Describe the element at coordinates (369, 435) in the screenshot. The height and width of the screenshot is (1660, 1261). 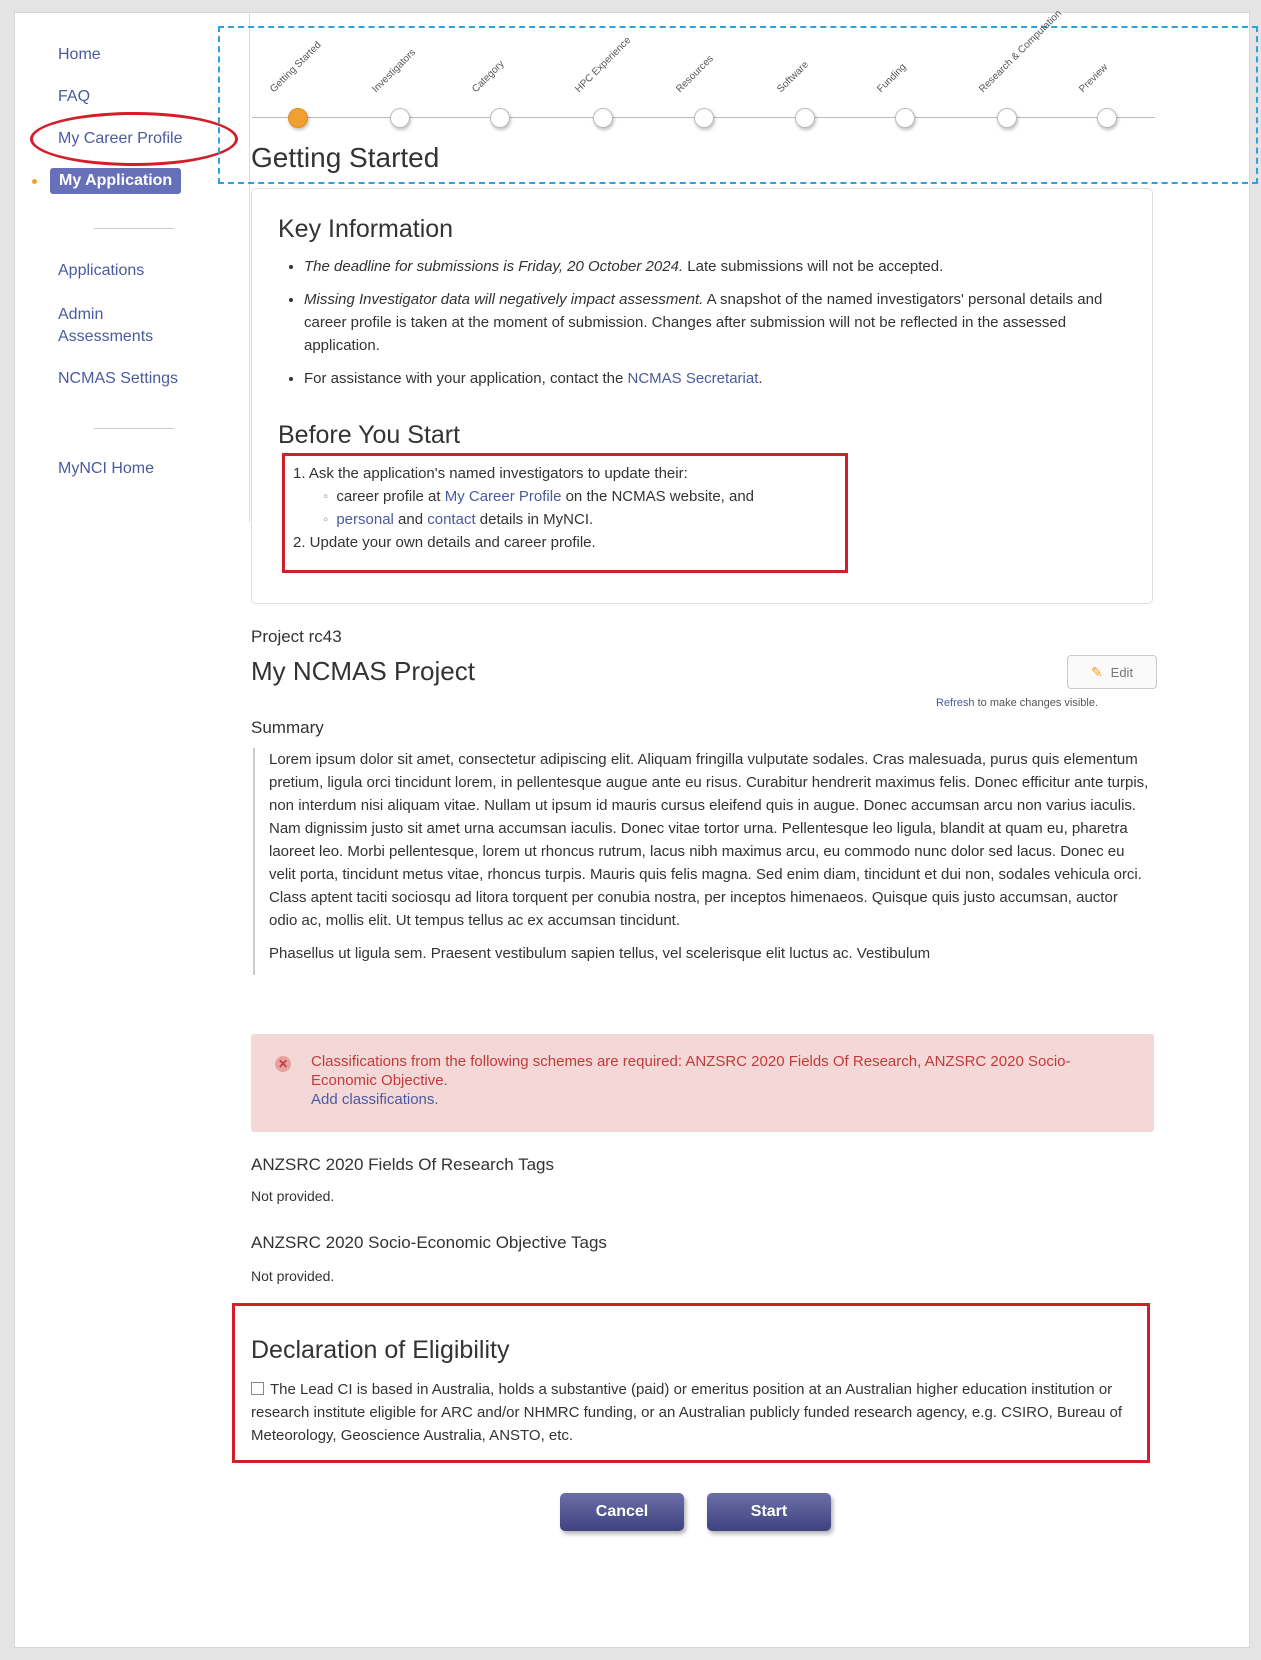
I see `before-start-heading: Before You Start` at that location.